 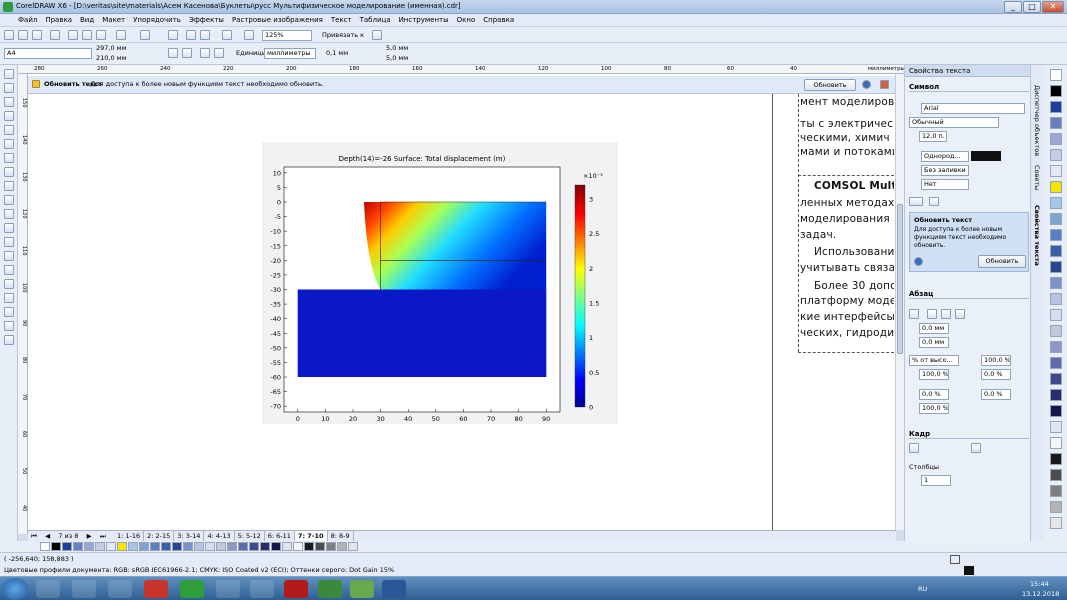 I want to click on menu-item: Справка, so click(x=498, y=20).